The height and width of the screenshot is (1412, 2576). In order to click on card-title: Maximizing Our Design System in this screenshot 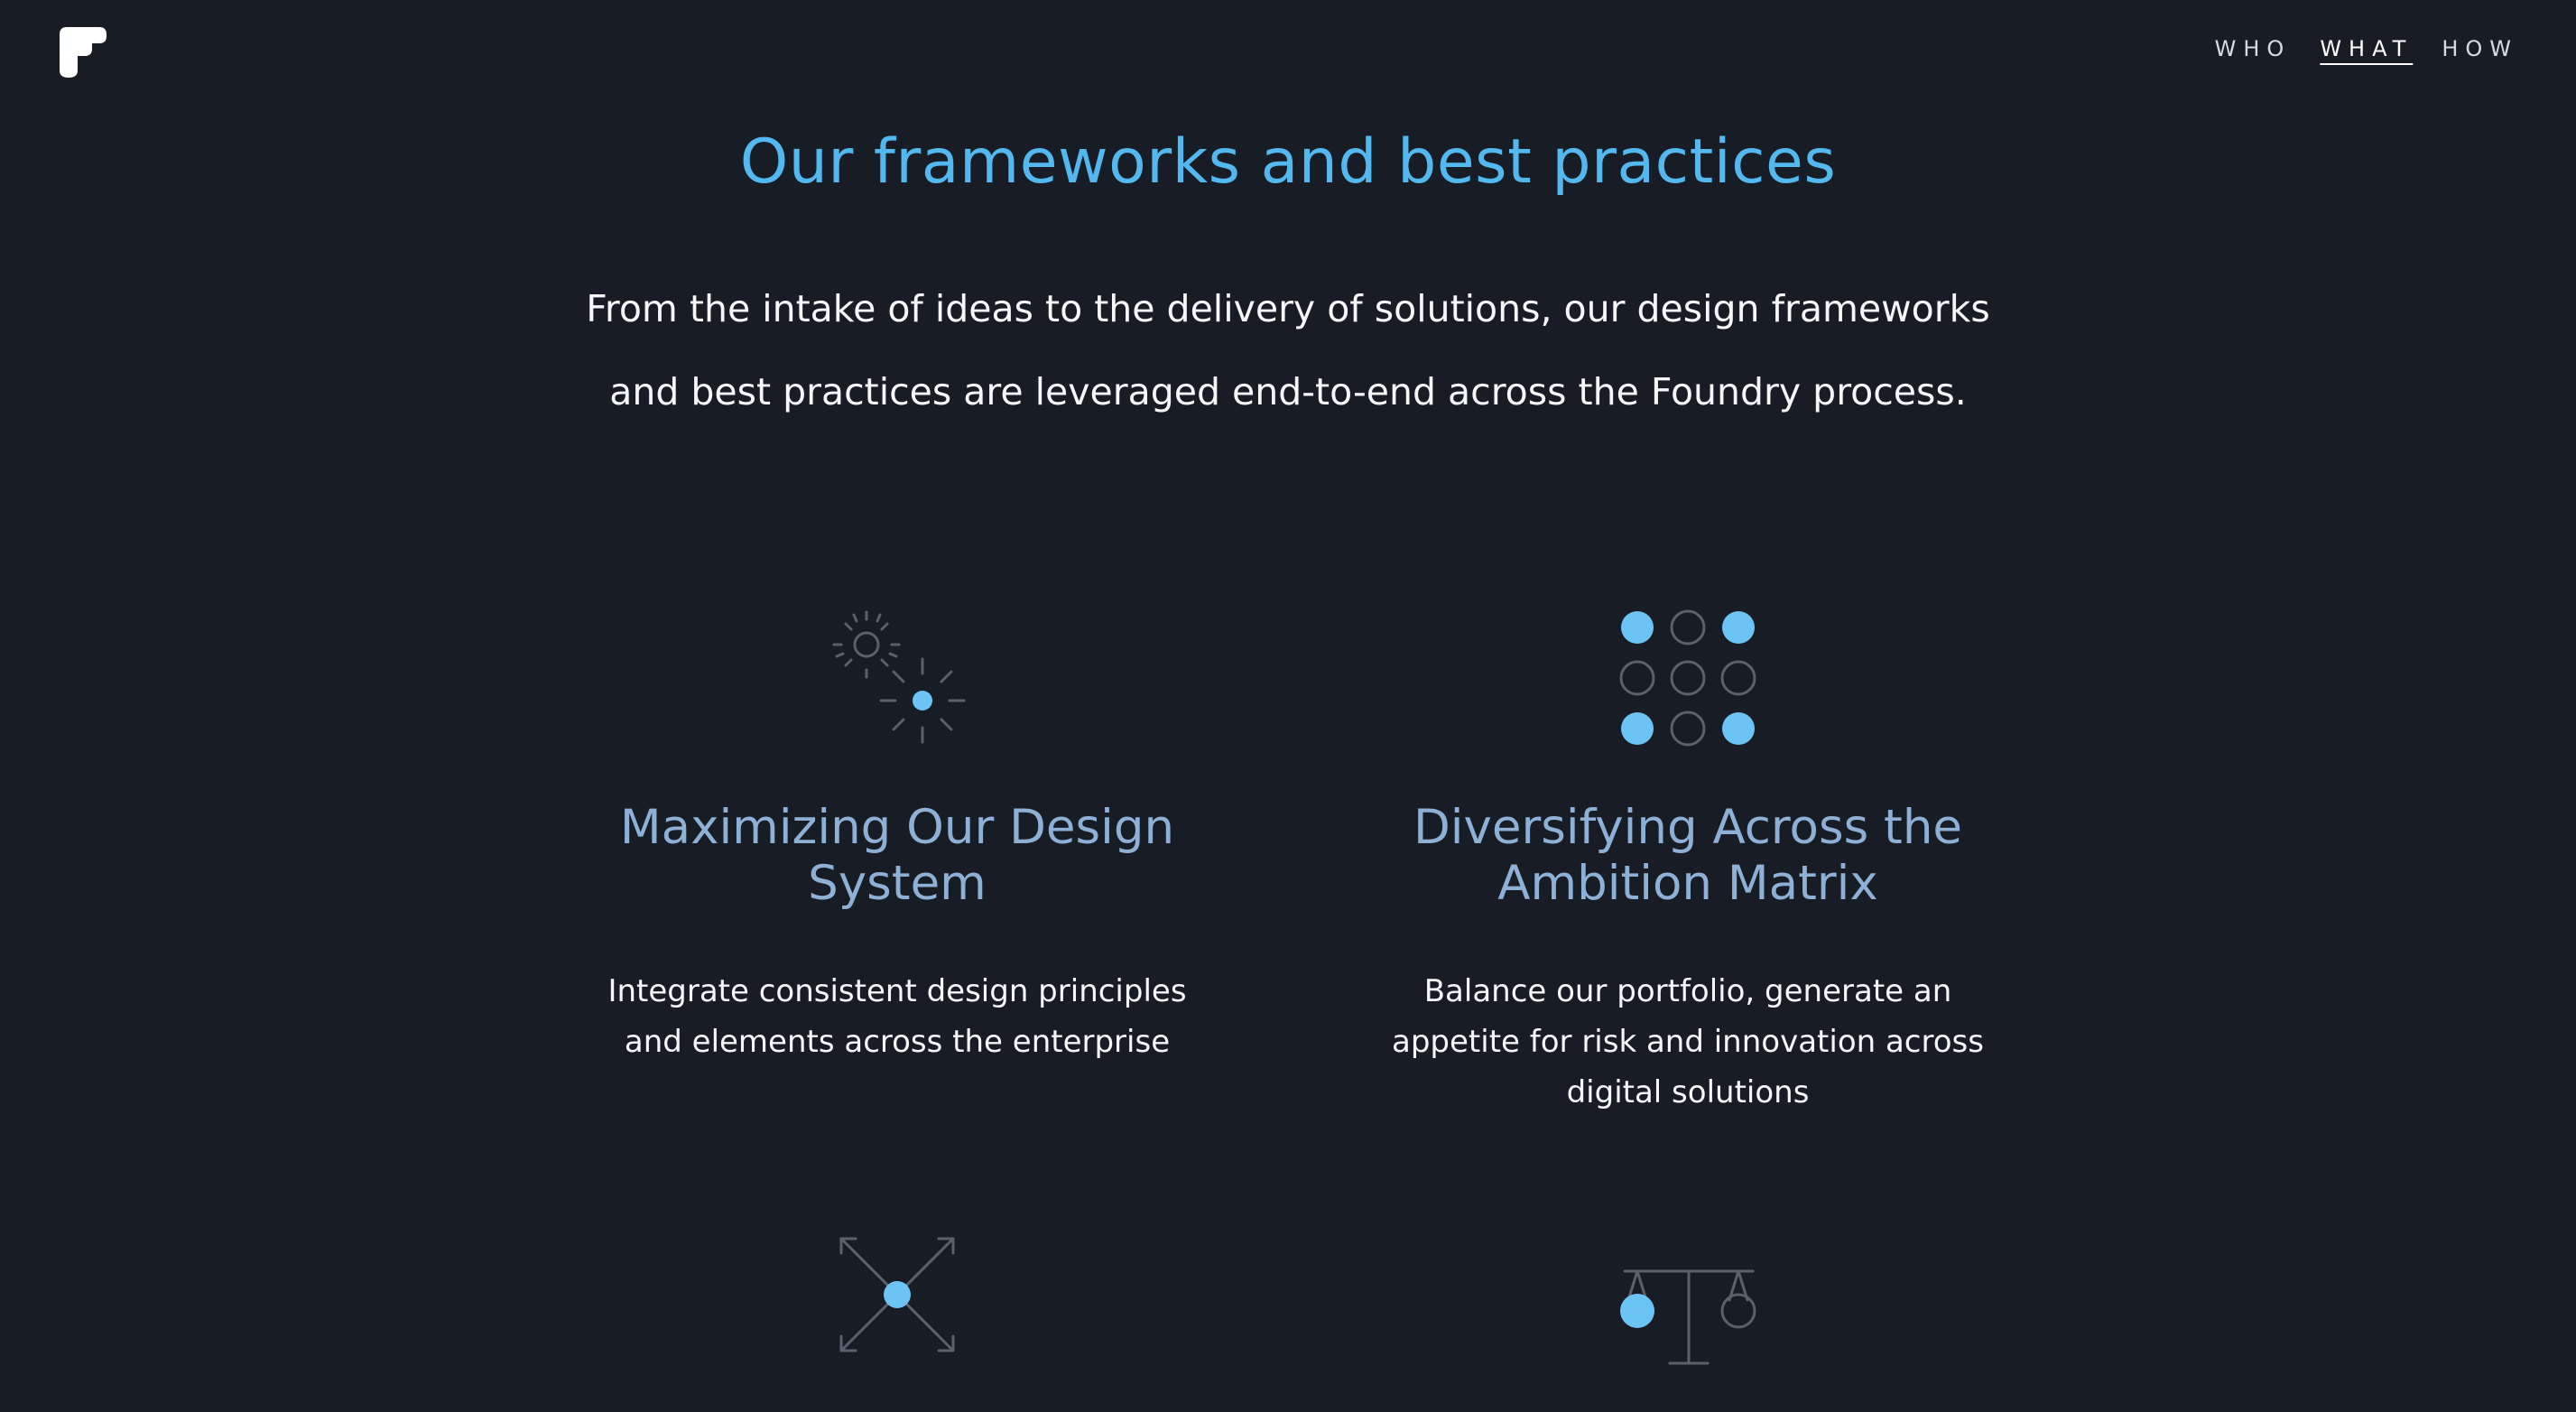, I will do `click(897, 856)`.